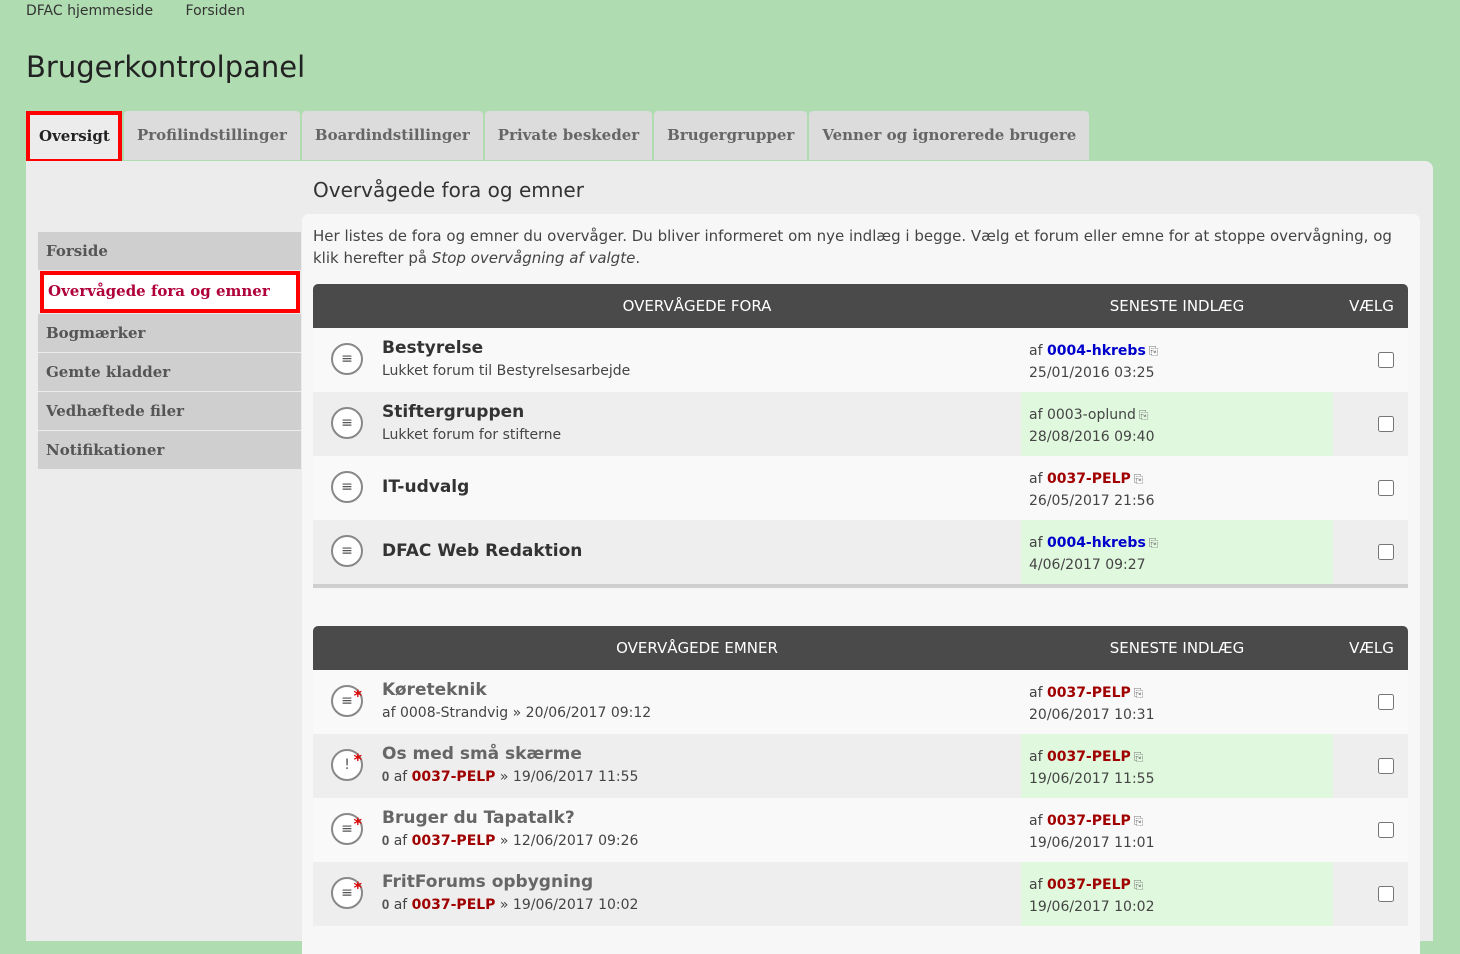 This screenshot has height=954, width=1460. Describe the element at coordinates (215, 11) in the screenshot. I see `link-forsiden: Forsiden` at that location.